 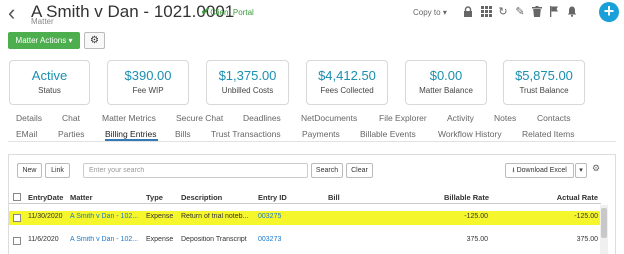 What do you see at coordinates (486, 12) in the screenshot?
I see `grid-icon` at bounding box center [486, 12].